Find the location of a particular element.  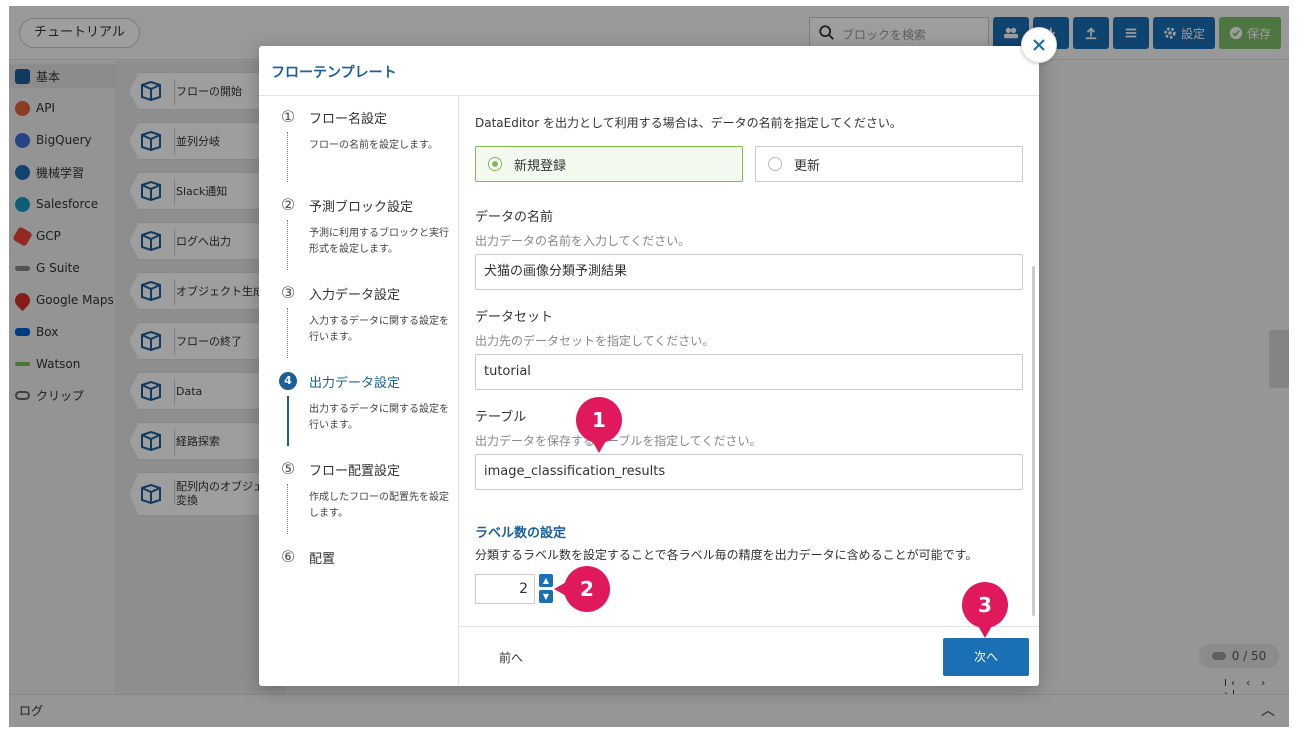

radio-label: 更新 is located at coordinates (807, 166).